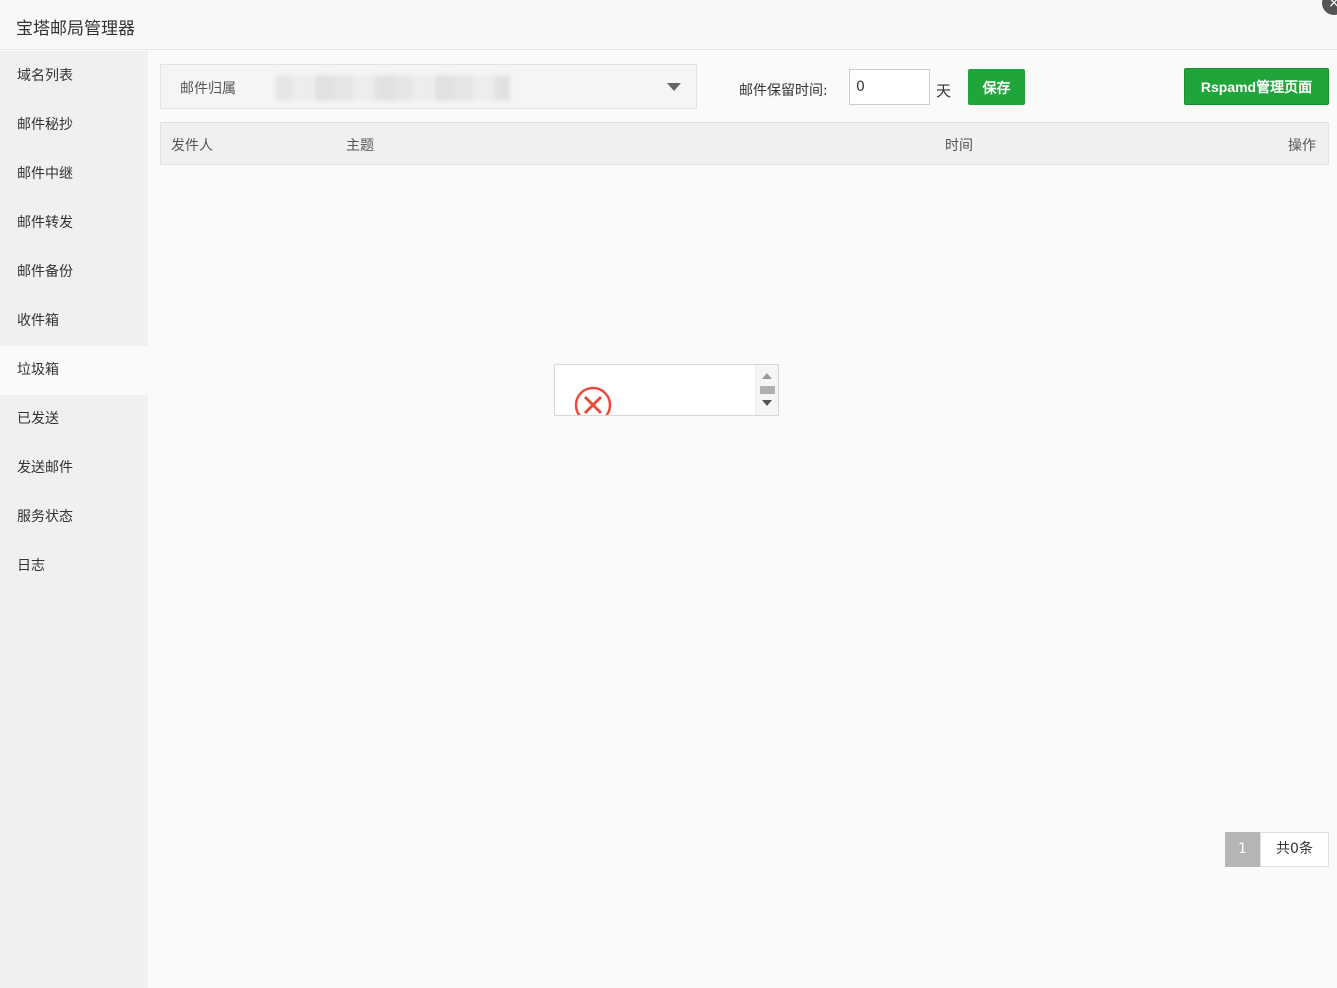 Image resolution: width=1337 pixels, height=988 pixels. Describe the element at coordinates (1332, 5) in the screenshot. I see `close-icon: ×` at that location.